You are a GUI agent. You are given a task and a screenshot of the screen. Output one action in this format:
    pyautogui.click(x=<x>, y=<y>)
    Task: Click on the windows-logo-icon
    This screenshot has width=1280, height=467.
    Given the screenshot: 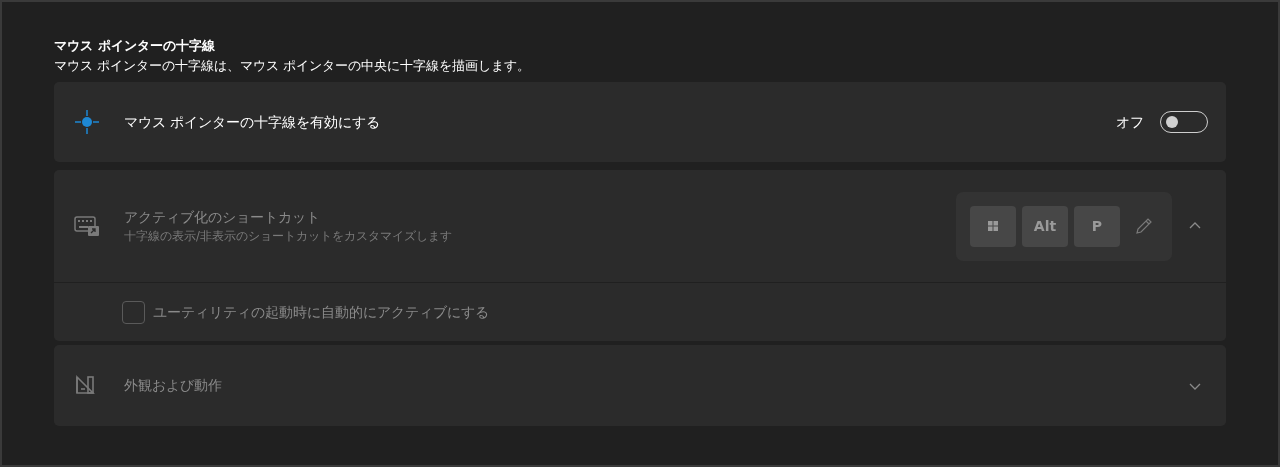 What is the action you would take?
    pyautogui.click(x=993, y=226)
    